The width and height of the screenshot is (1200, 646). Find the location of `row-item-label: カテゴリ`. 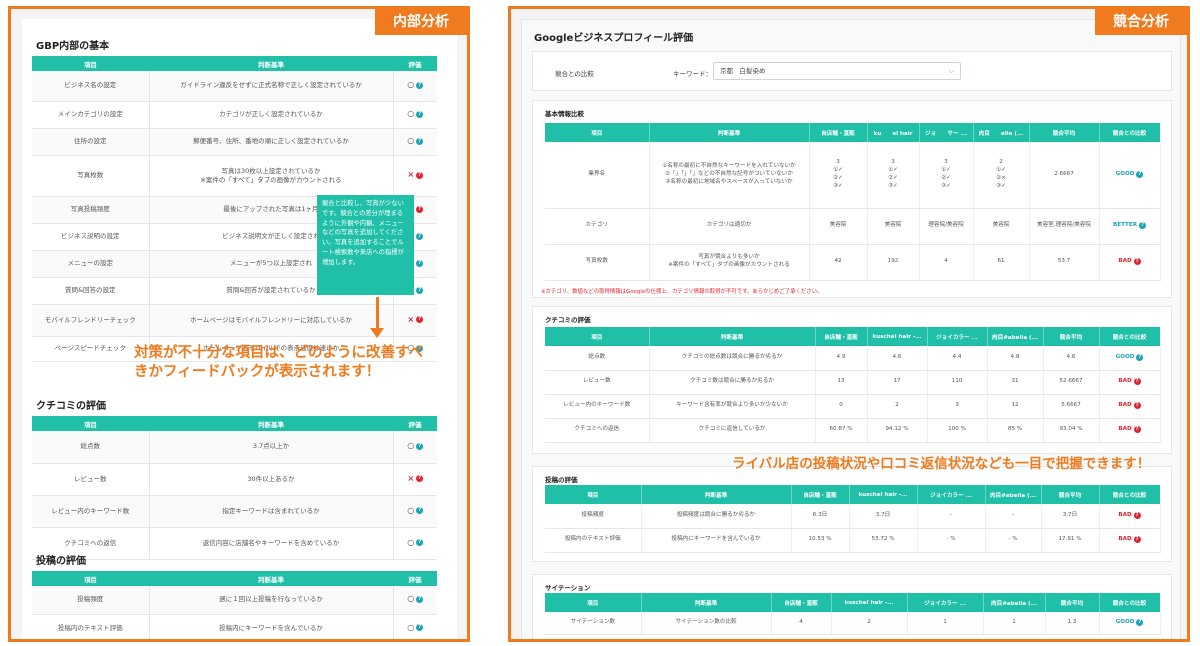

row-item-label: カテゴリ is located at coordinates (597, 226).